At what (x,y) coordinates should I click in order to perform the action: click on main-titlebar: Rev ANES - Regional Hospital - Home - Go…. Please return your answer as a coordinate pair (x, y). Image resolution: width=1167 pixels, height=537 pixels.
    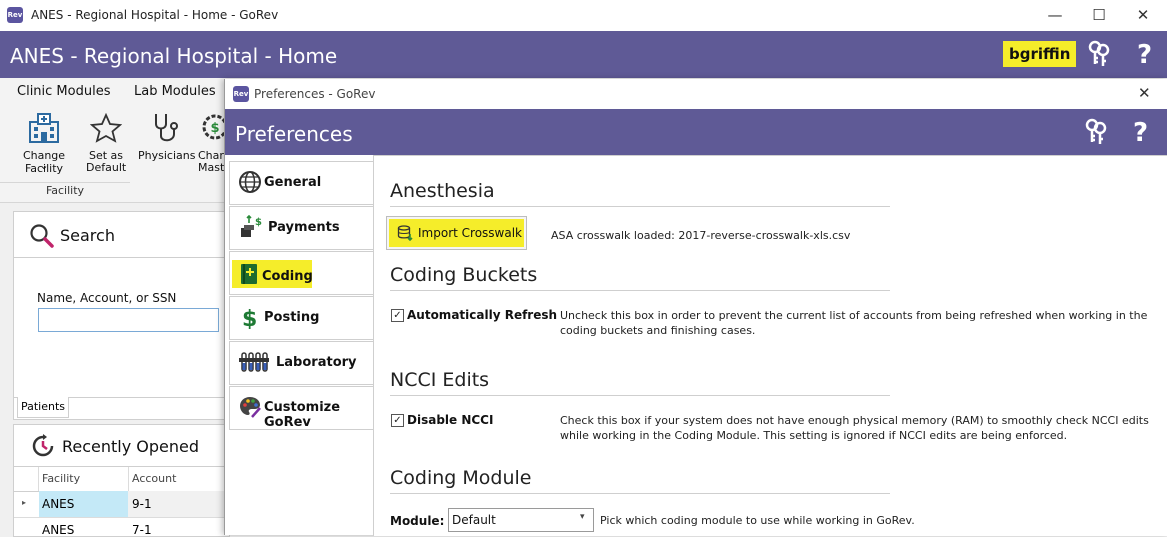
    Looking at the image, I should click on (583, 15).